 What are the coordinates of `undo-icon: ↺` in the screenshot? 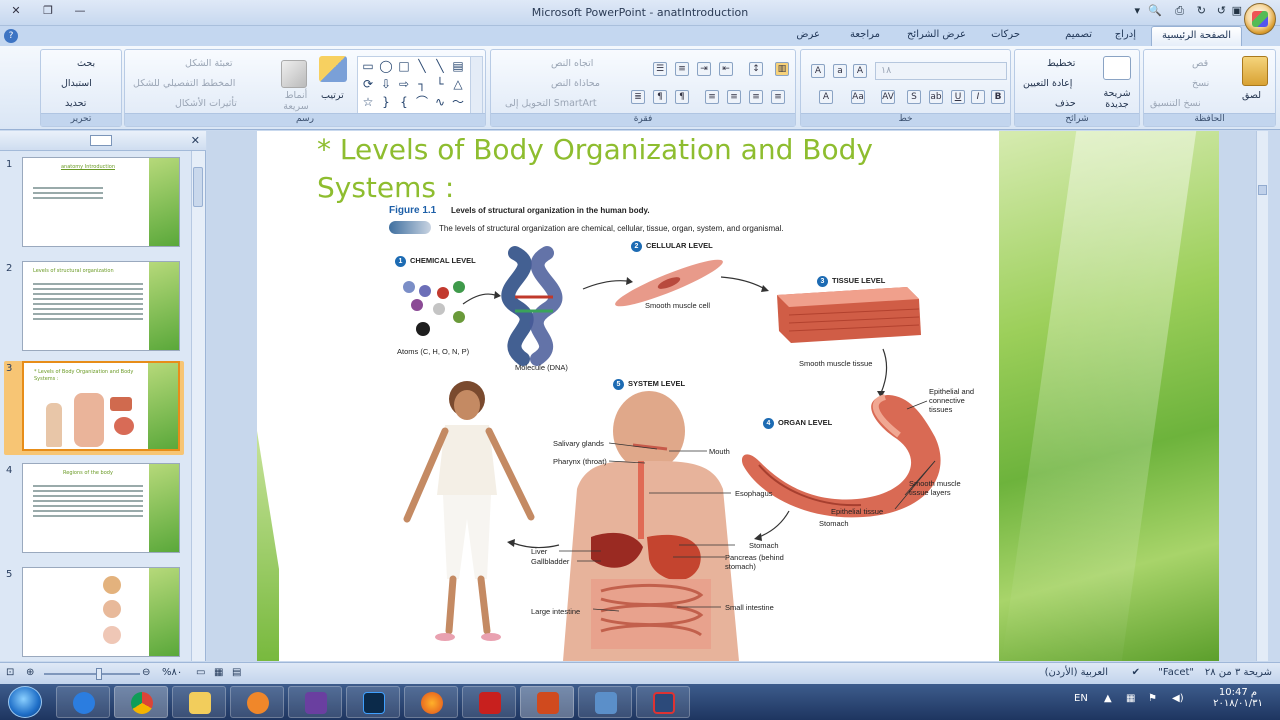 It's located at (1221, 13).